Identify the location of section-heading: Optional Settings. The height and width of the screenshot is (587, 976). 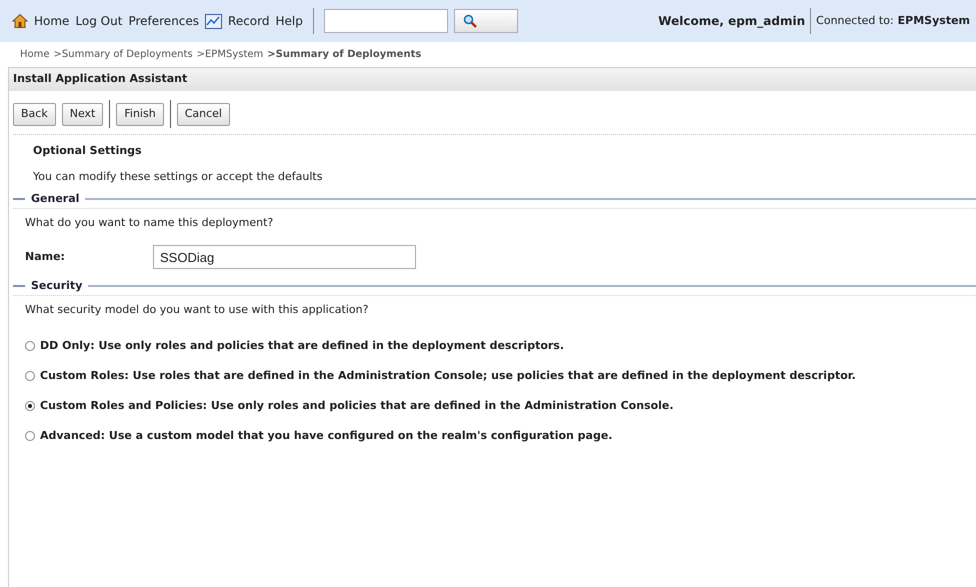
(87, 150).